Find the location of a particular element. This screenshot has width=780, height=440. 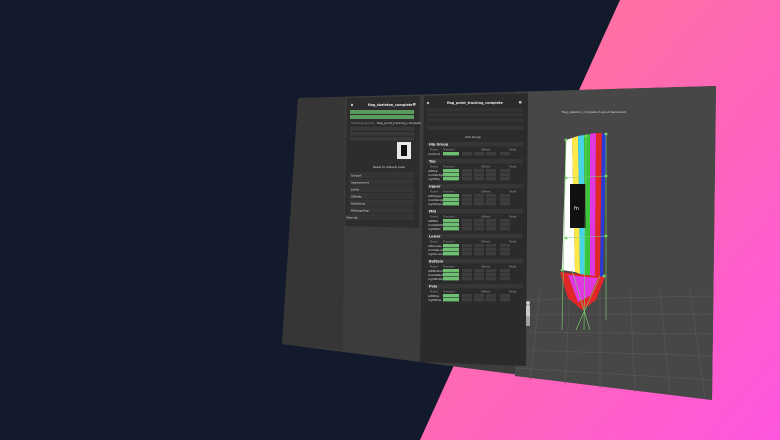

group-header-mid is located at coordinates (475, 211).